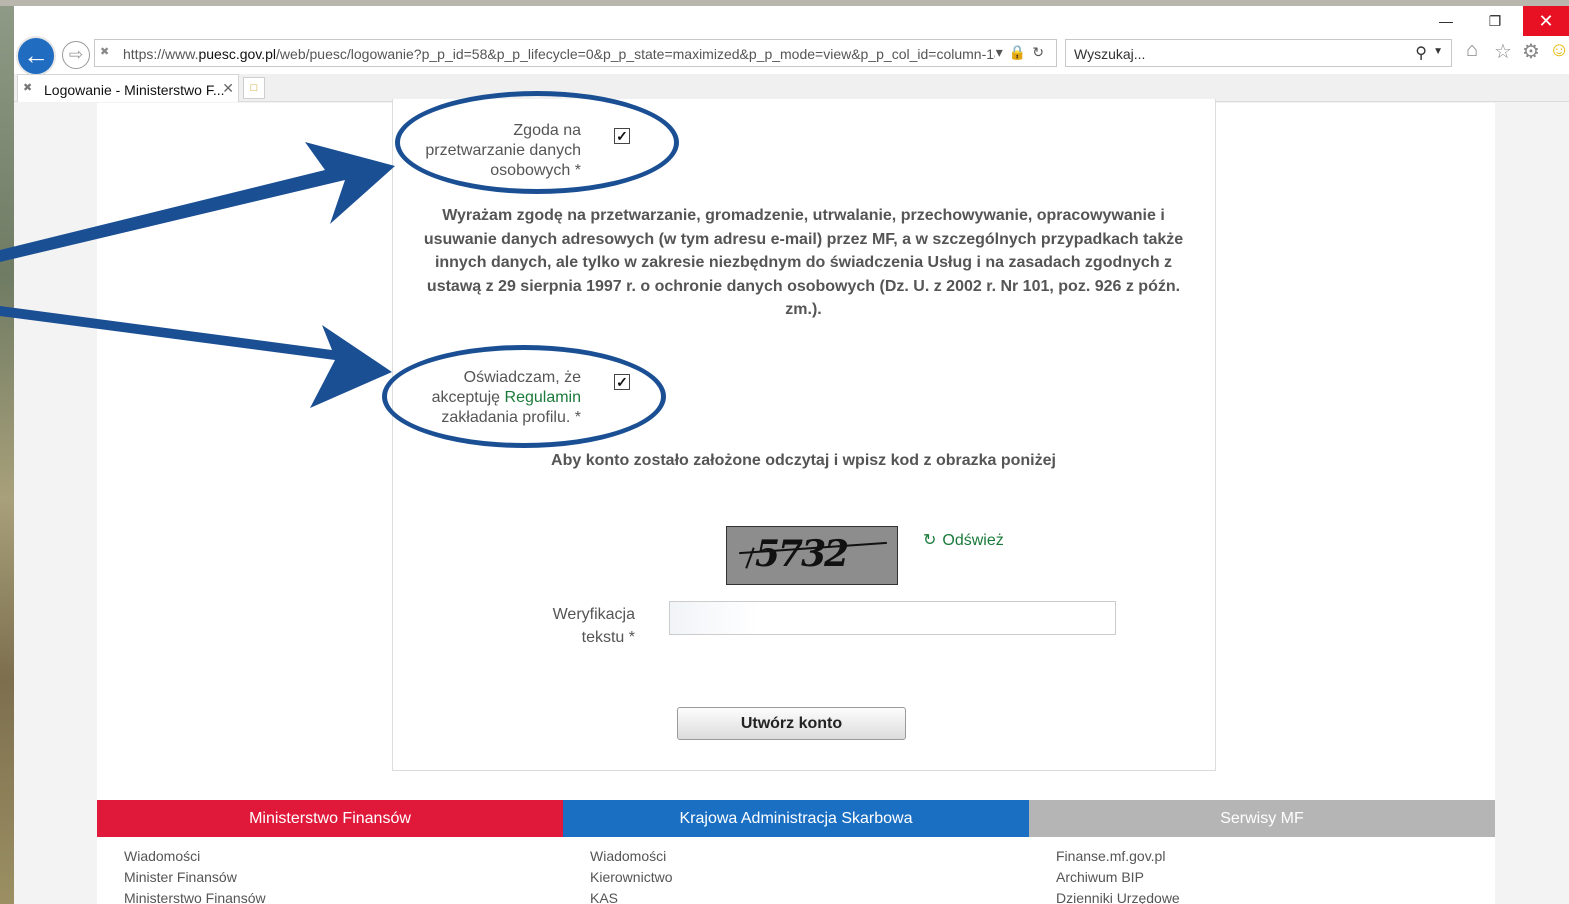 Image resolution: width=1569 pixels, height=904 pixels. Describe the element at coordinates (197, 275) in the screenshot. I see `annotation-arrows` at that location.